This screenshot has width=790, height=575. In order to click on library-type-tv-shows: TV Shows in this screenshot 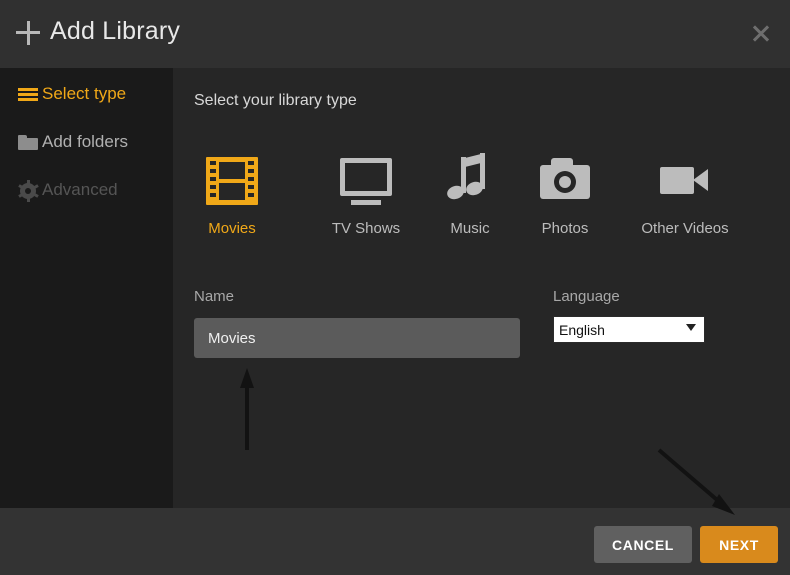, I will do `click(366, 198)`.